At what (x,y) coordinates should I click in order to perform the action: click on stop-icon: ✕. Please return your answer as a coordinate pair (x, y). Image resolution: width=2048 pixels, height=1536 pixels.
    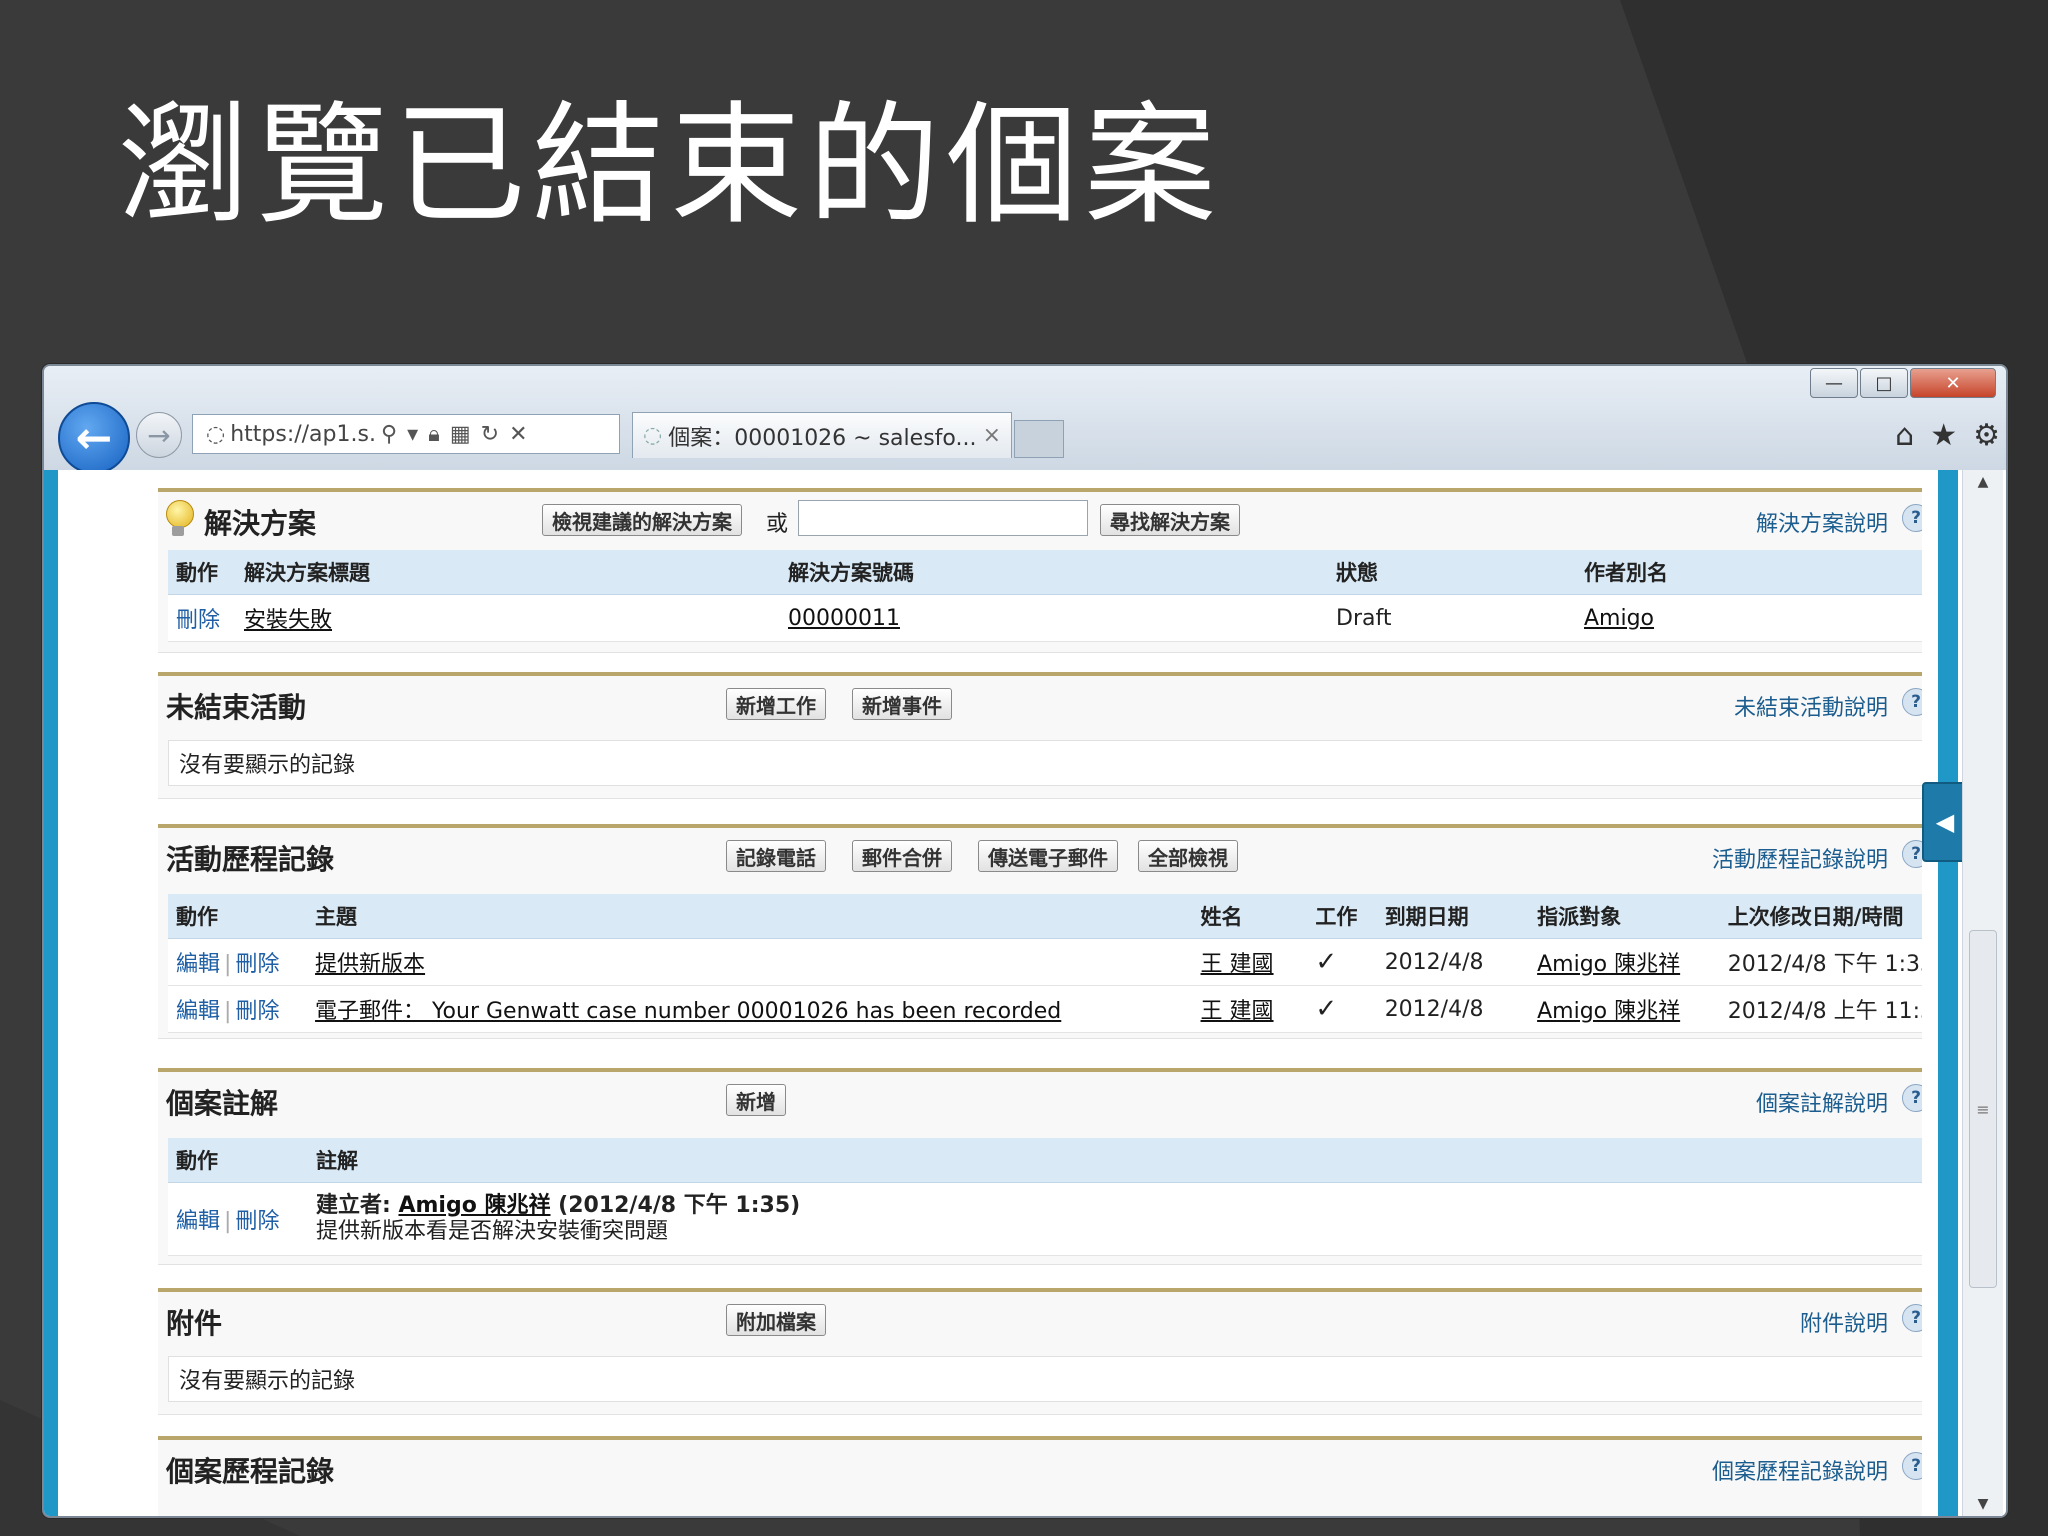
    Looking at the image, I should click on (518, 434).